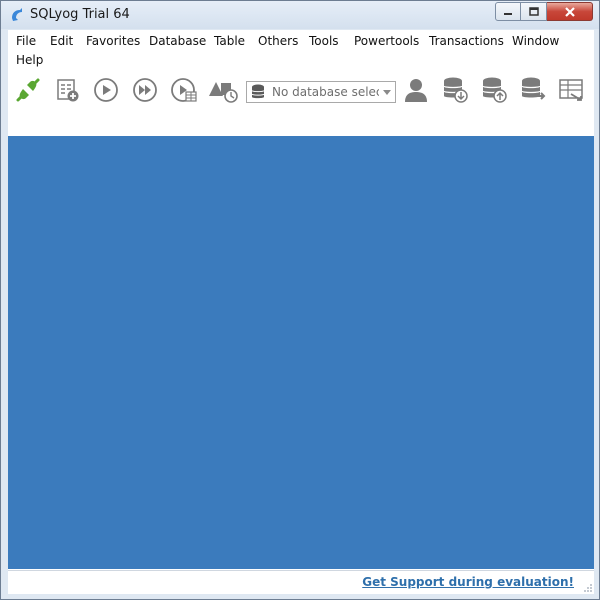 The height and width of the screenshot is (600, 600). I want to click on execute-and-edit-button, so click(184, 90).